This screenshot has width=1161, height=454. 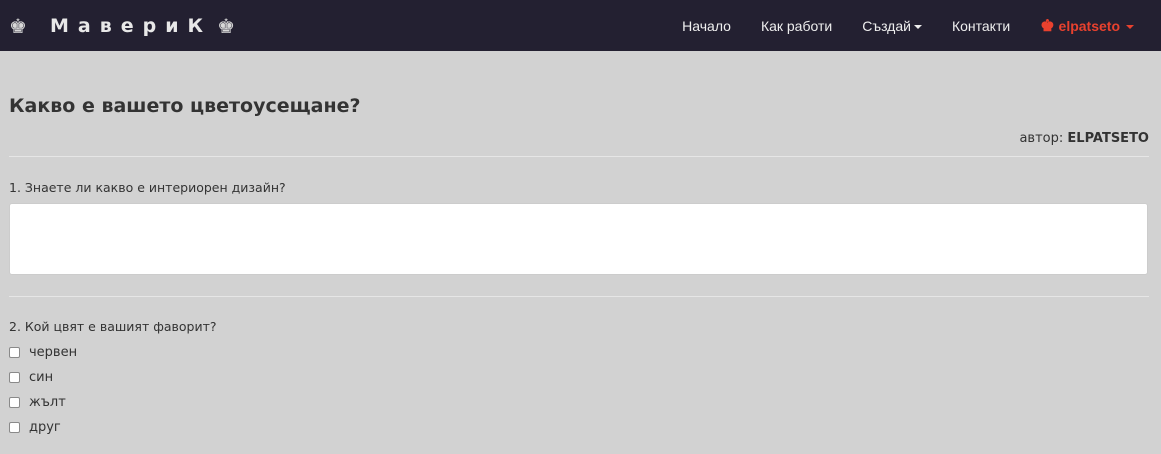 I want to click on option-yellow: жълт, so click(x=579, y=402).